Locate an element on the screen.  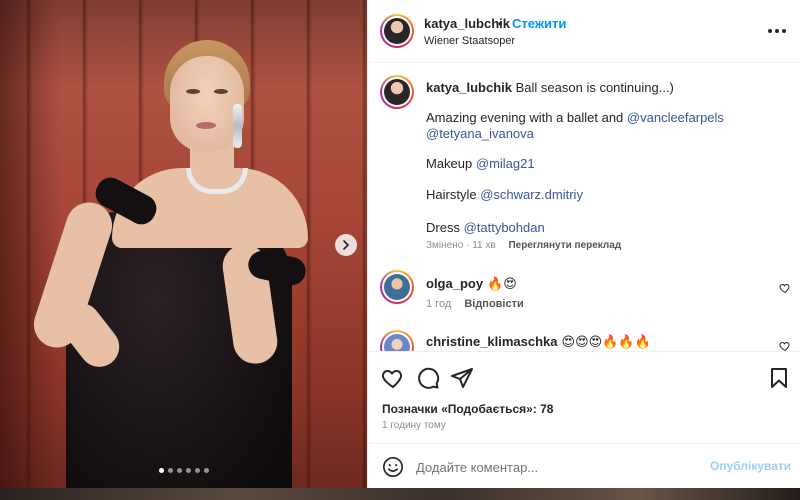
next-image-button is located at coordinates (346, 245).